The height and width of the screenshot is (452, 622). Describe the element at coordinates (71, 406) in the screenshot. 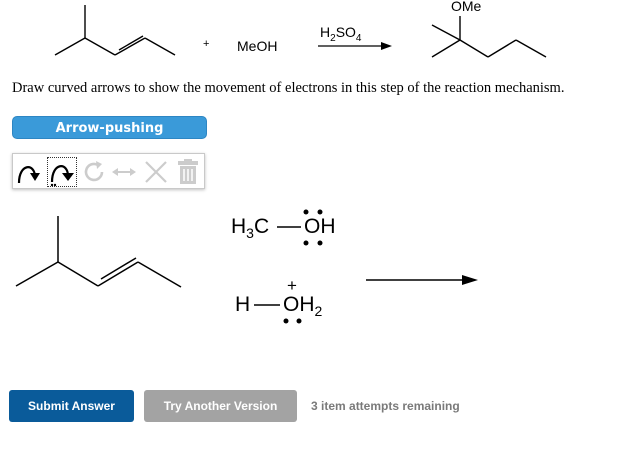

I see `submit-answer-button: Submit Answer` at that location.